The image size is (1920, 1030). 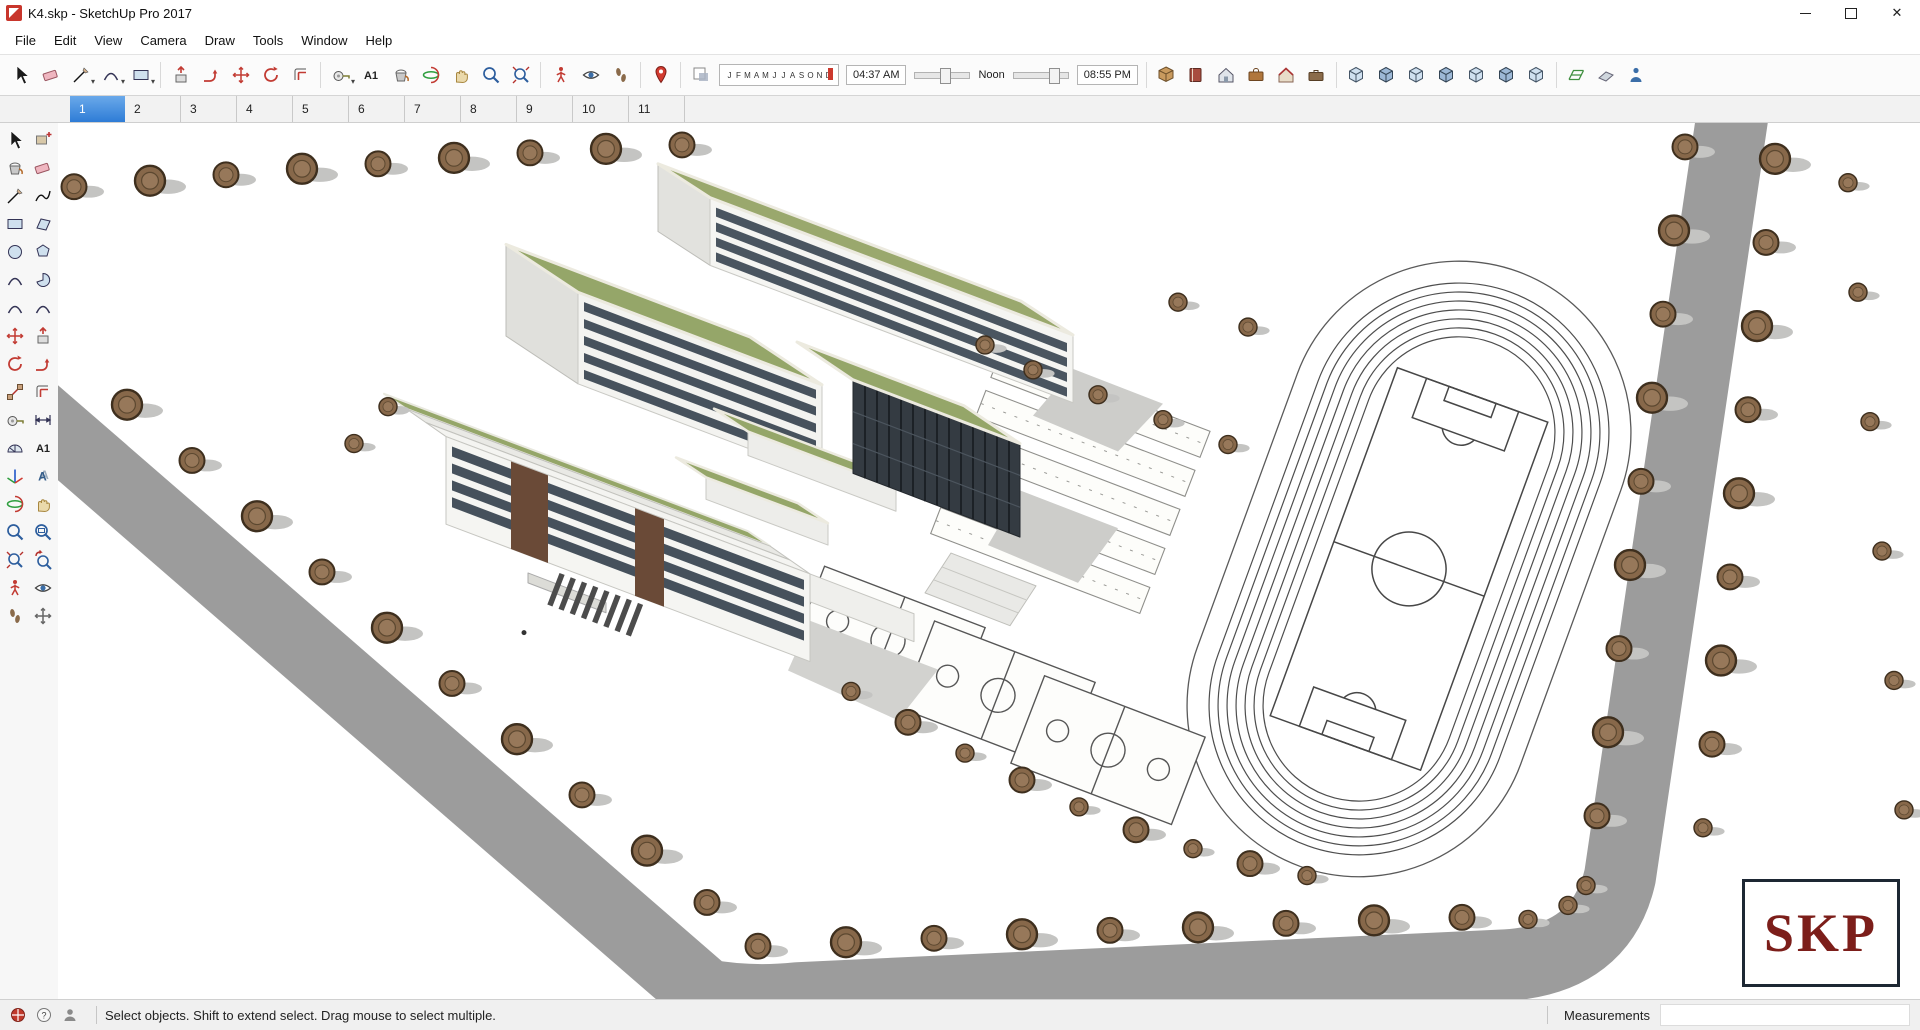 I want to click on 3d-text-tool, so click(x=43, y=476).